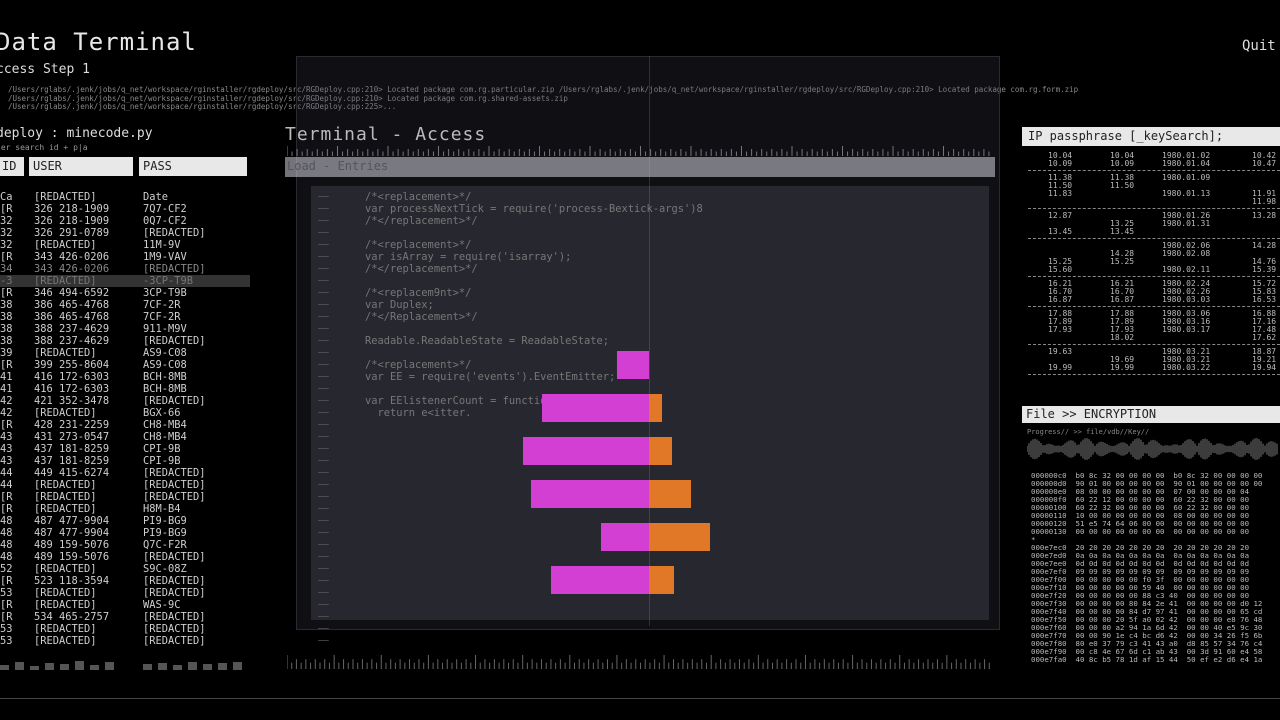  Describe the element at coordinates (125, 437) in the screenshot. I see `table-row: 43 431 273-0547 CH8-MB4` at that location.